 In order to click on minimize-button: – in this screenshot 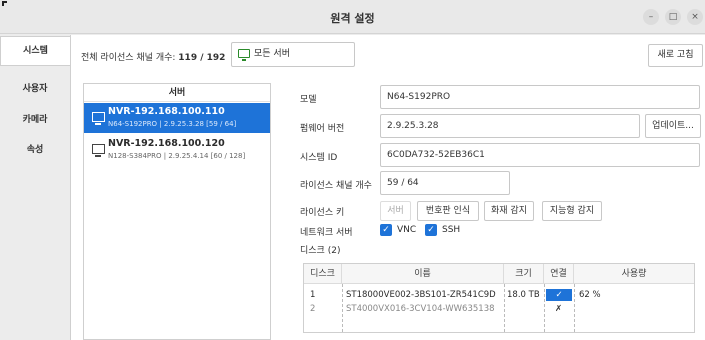, I will do `click(651, 17)`.